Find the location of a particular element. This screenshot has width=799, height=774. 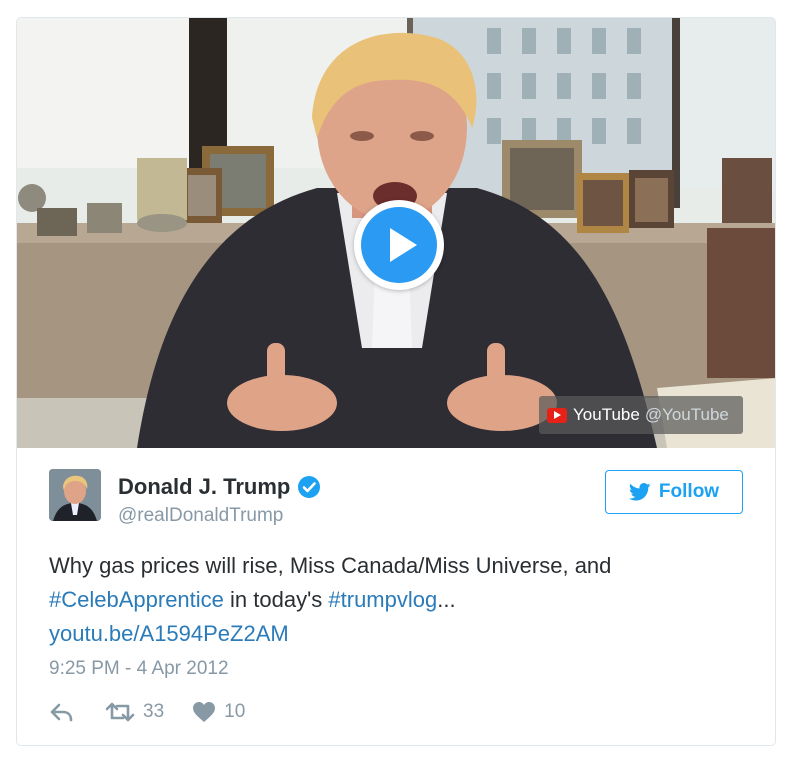

play-button is located at coordinates (399, 245).